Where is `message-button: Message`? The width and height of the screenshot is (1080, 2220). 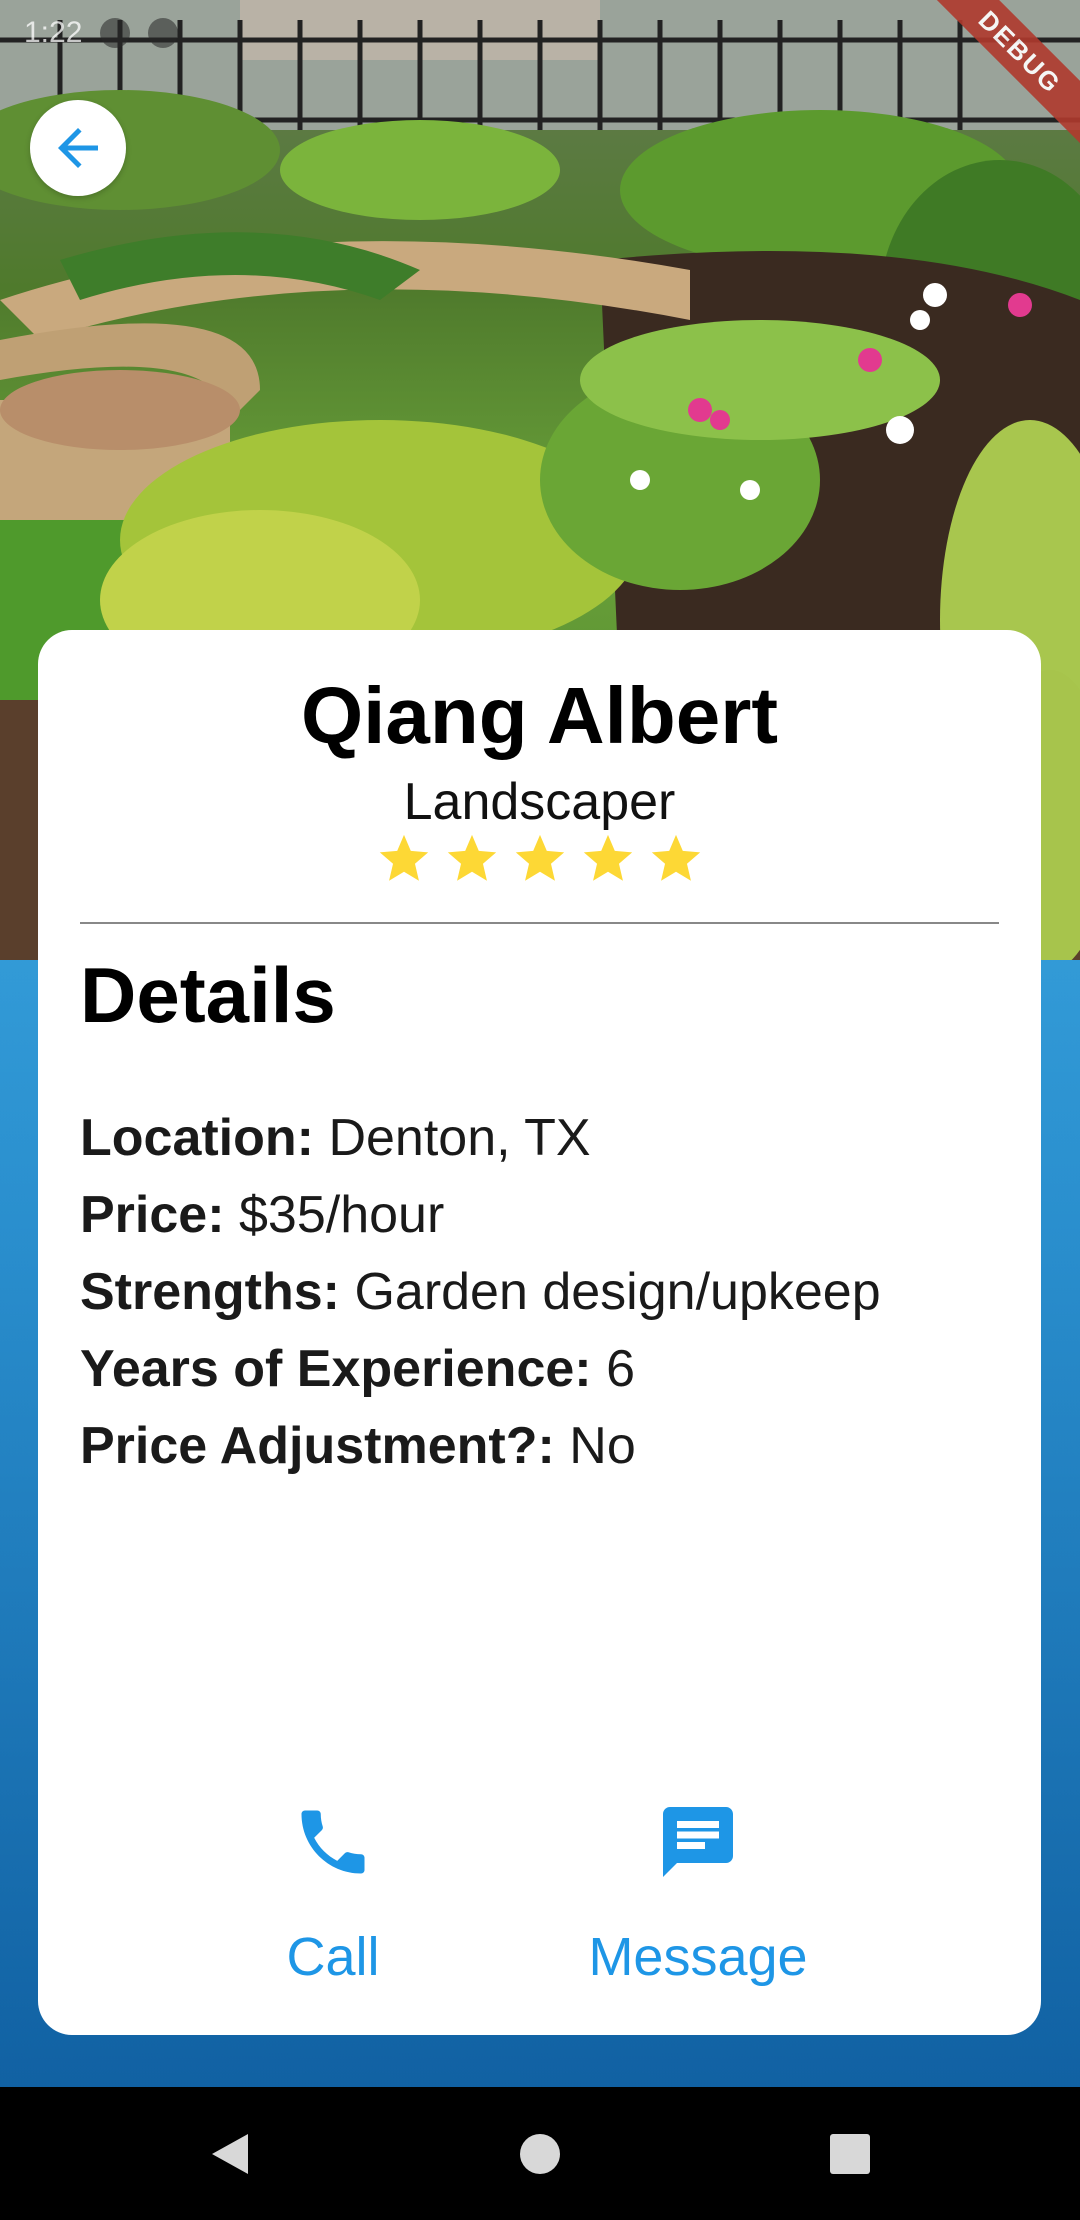
message-button: Message is located at coordinates (698, 1894).